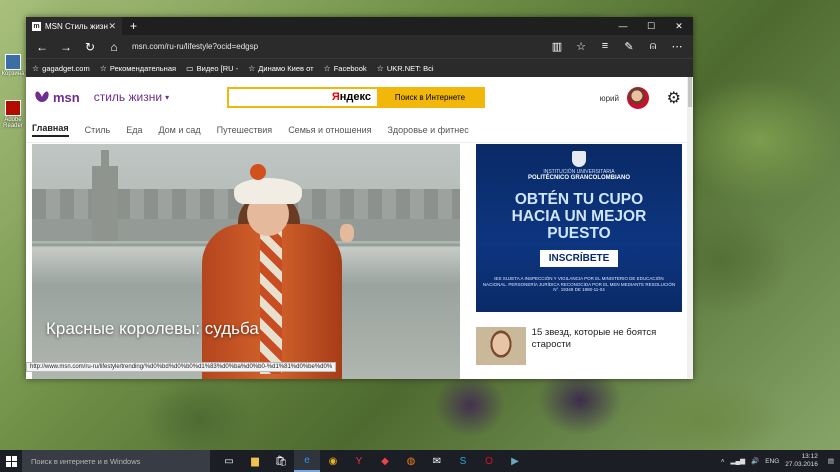 The image size is (840, 472). I want to click on favorite-gagadget: ☆ gagadget.com, so click(61, 68).